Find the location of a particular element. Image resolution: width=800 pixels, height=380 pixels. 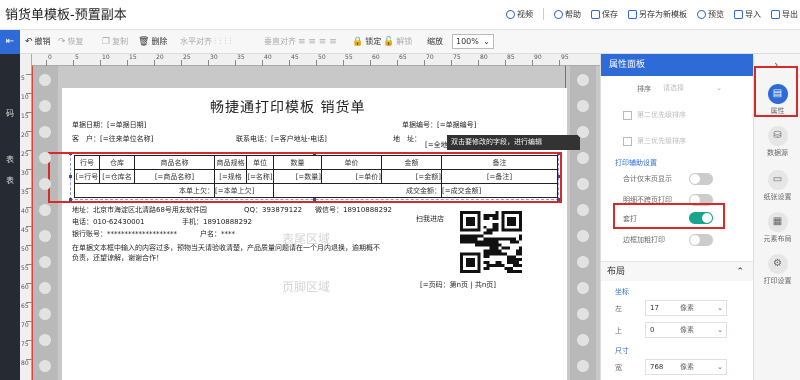

undo-button: ↶ 撤销 is located at coordinates (38, 41).